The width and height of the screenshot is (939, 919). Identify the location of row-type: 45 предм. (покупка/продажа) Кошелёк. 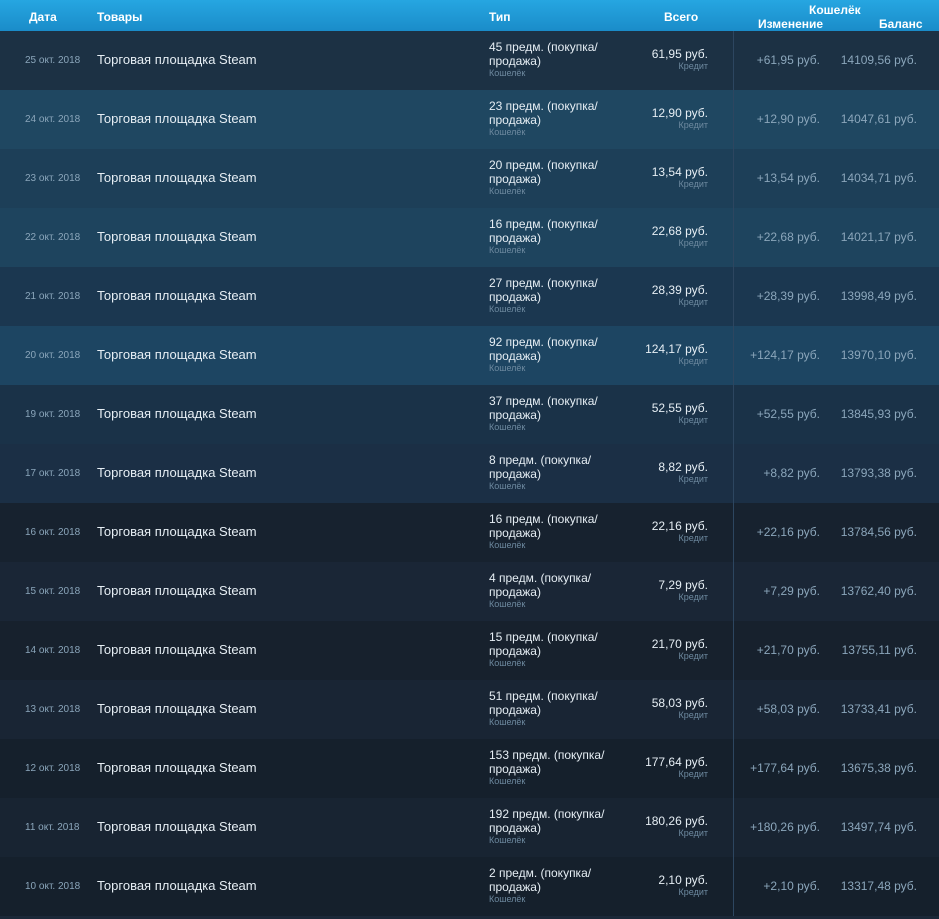
(551, 59).